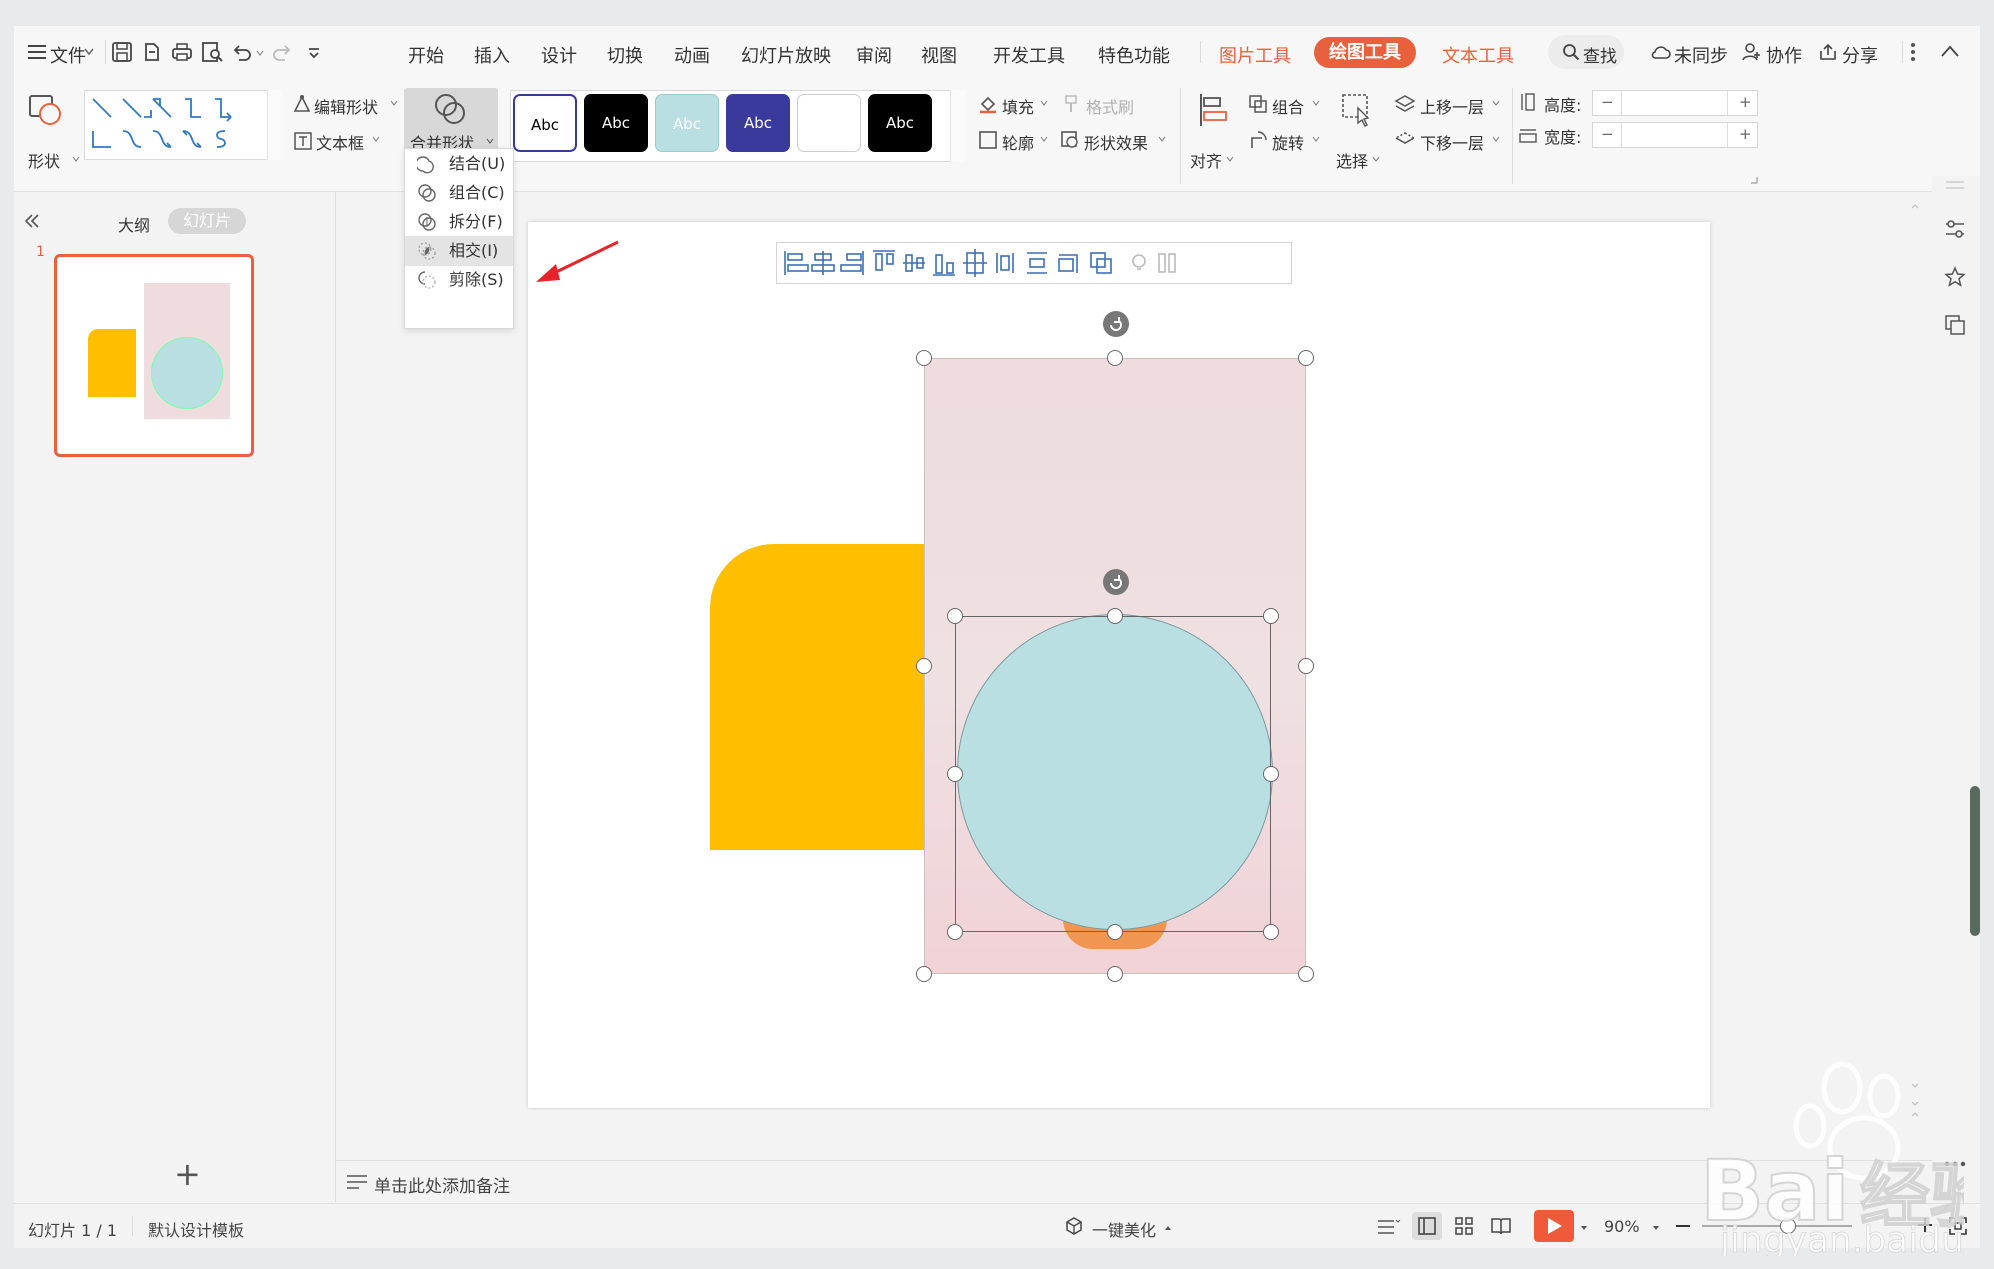 The width and height of the screenshot is (1994, 1269). I want to click on shape-effect-dropdown-icon, so click(1162, 139).